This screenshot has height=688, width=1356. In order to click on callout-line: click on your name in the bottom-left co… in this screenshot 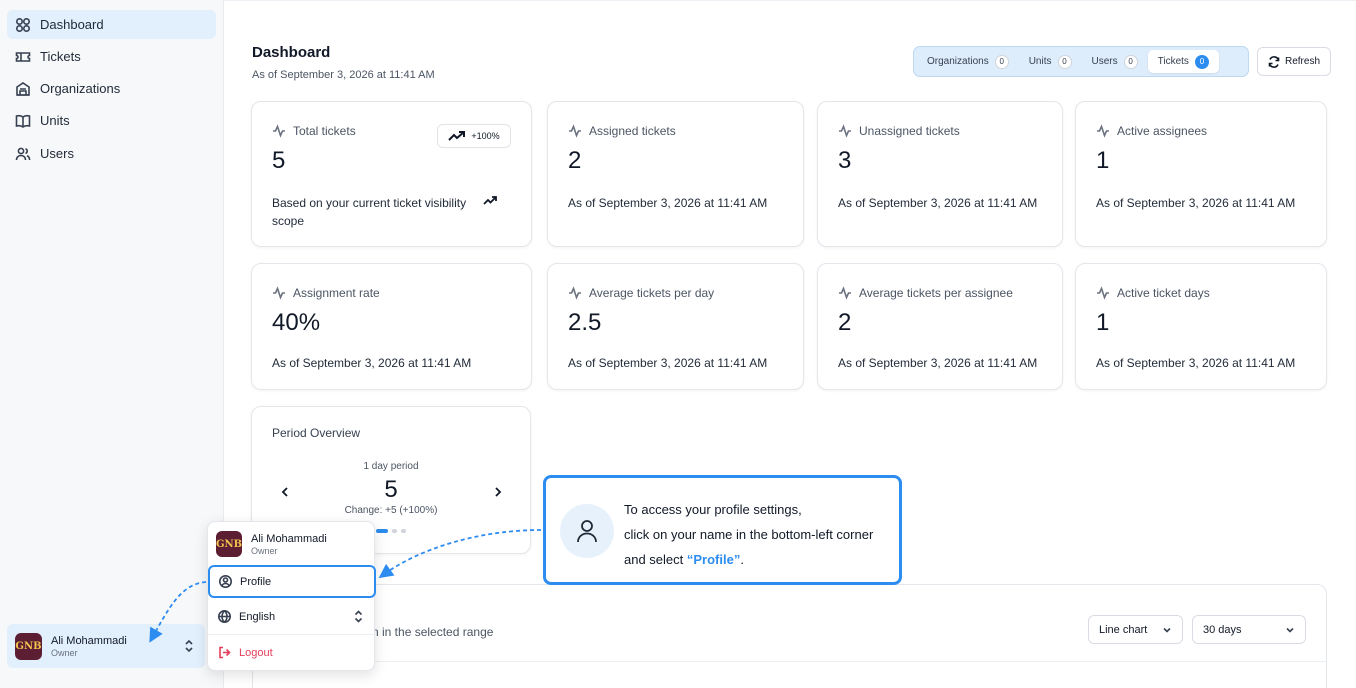, I will do `click(749, 534)`.